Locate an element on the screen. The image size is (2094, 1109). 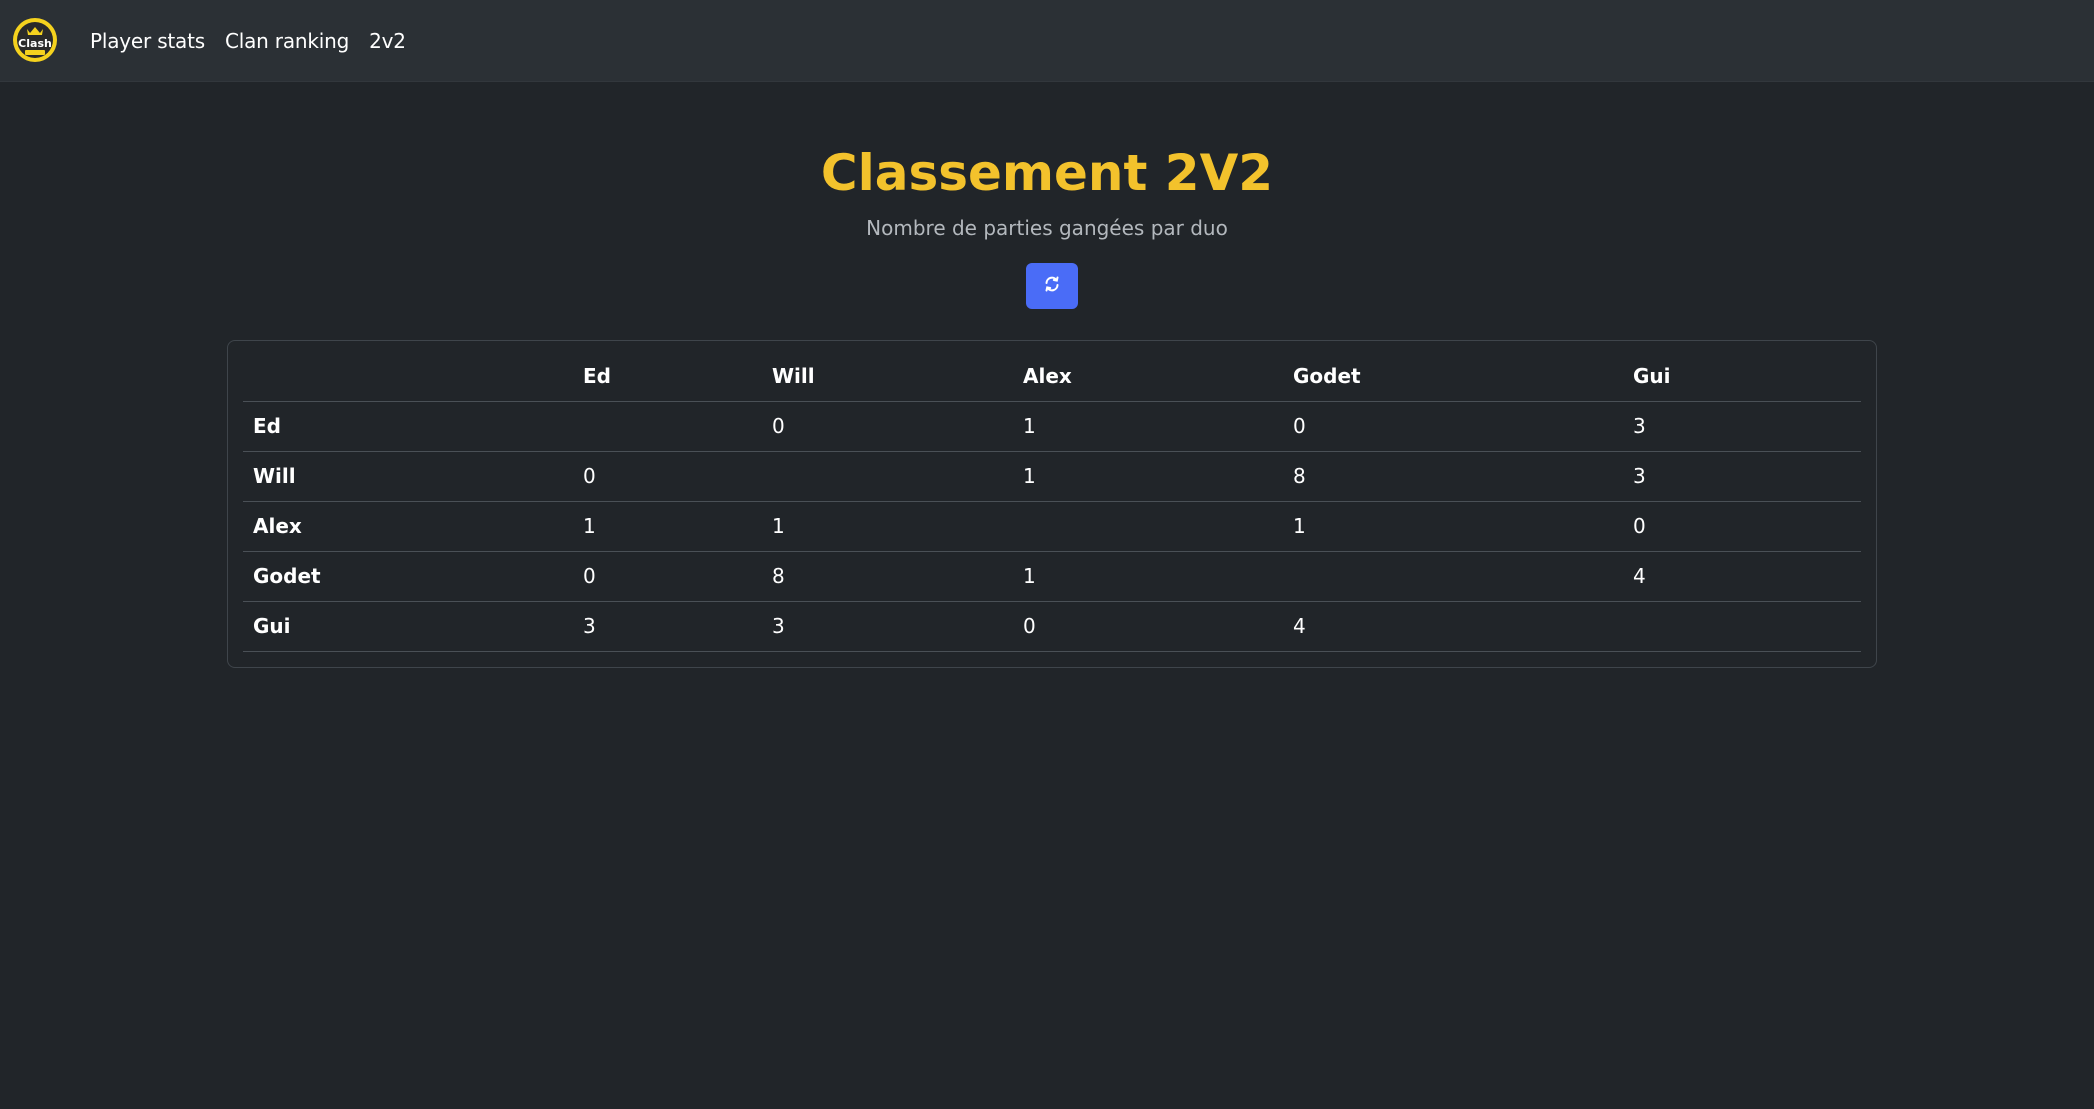
refresh-button is located at coordinates (1052, 286).